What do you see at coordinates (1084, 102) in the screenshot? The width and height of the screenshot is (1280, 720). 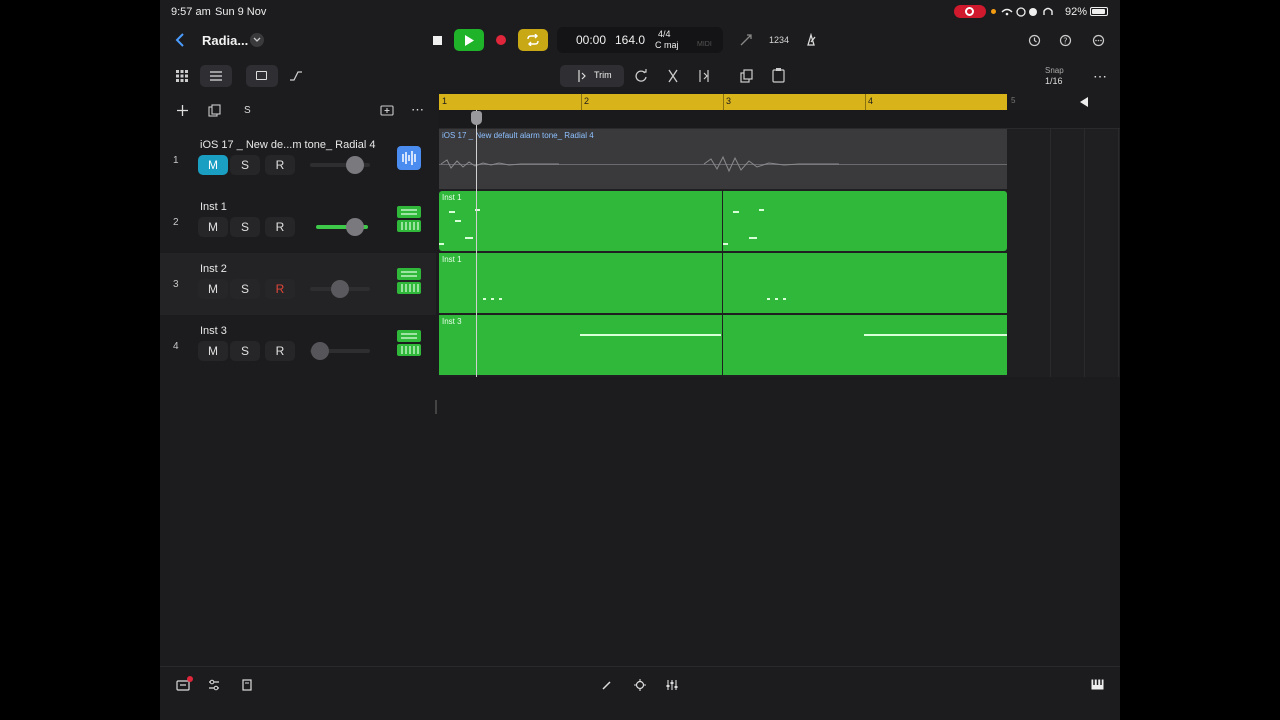 I see `song-end-marker-icon` at bounding box center [1084, 102].